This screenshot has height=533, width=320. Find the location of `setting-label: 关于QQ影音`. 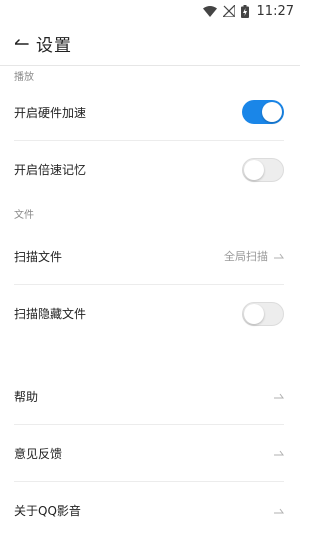

setting-label: 关于QQ影音 is located at coordinates (47, 511).